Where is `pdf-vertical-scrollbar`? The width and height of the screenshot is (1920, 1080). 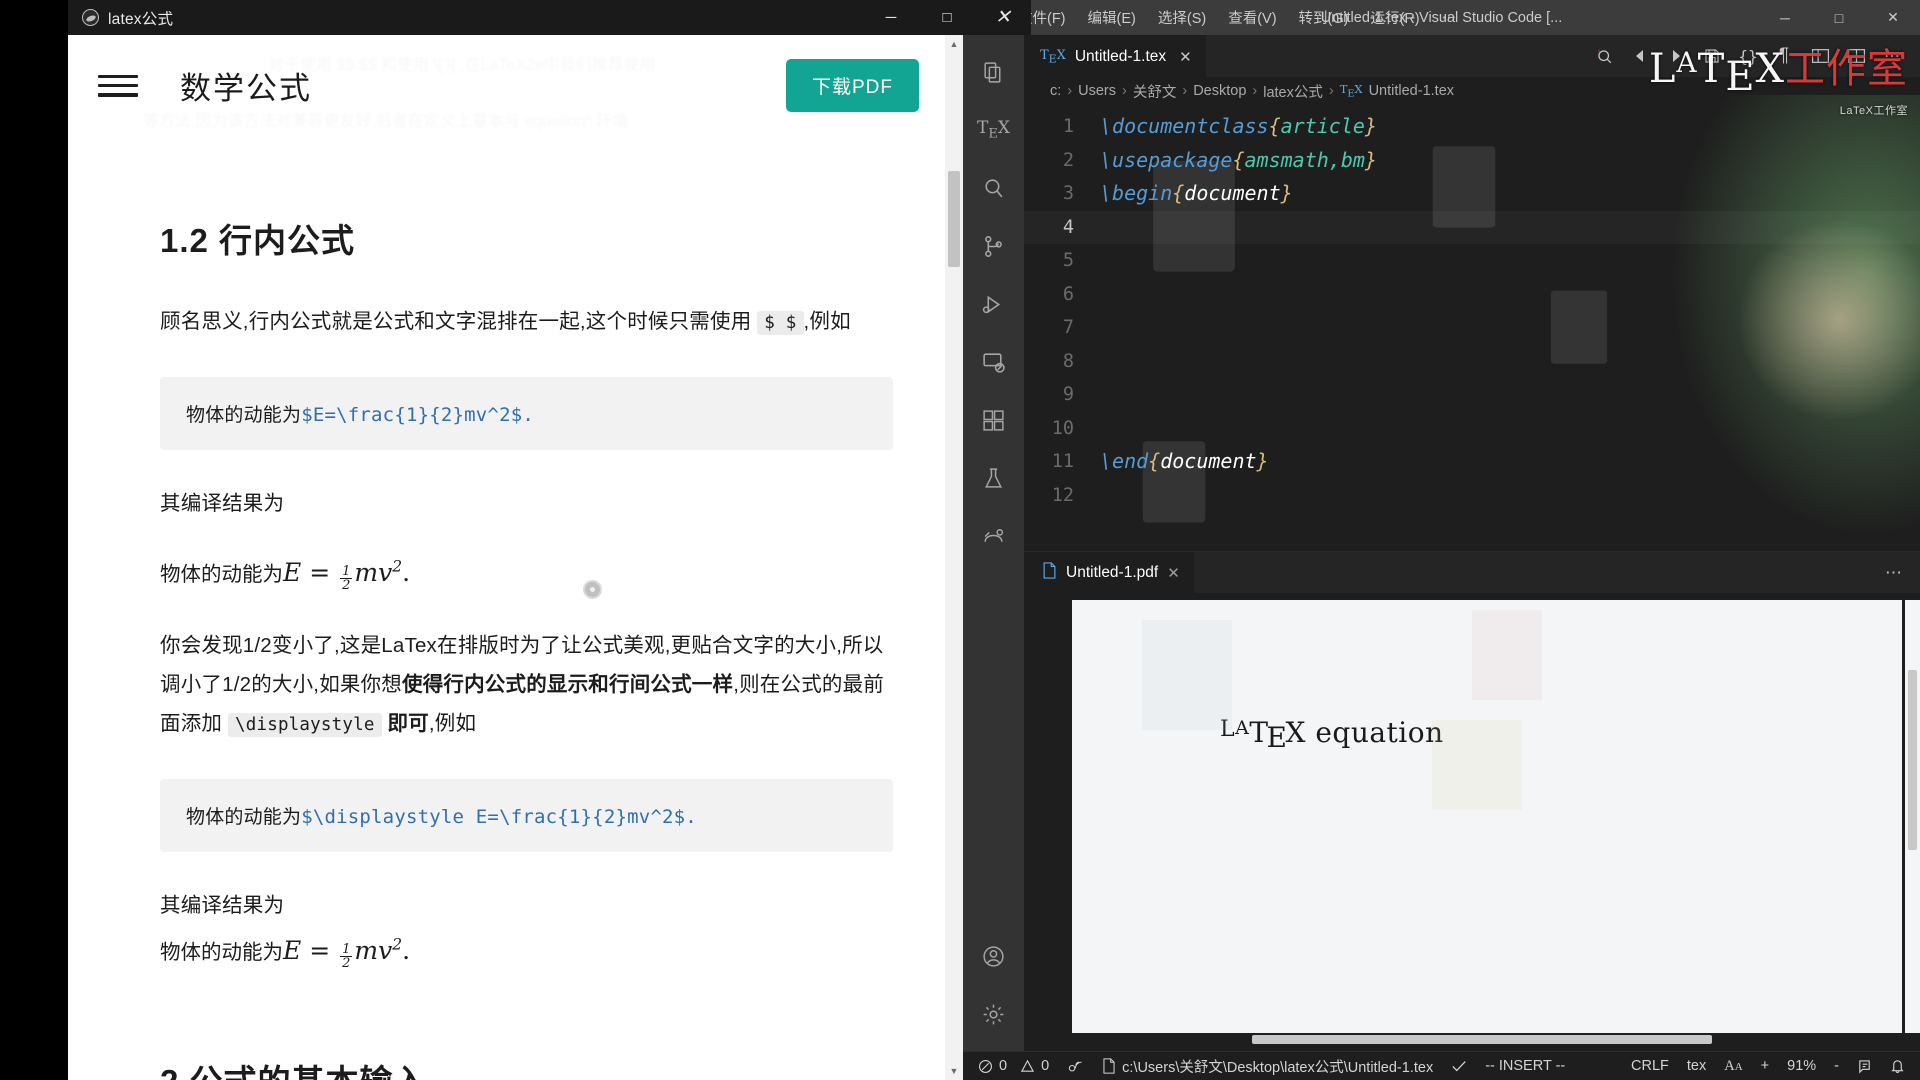
pdf-vertical-scrollbar is located at coordinates (1912, 816).